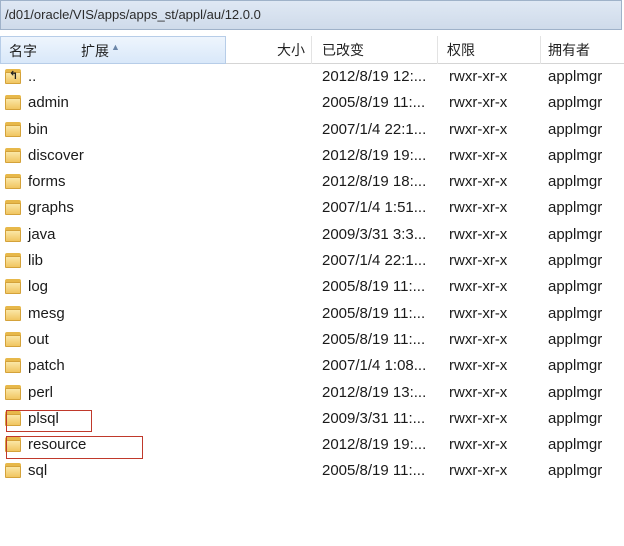  Describe the element at coordinates (312, 471) in the screenshot. I see `file-row: sql 2005/8/19 11:... rwxr-xr-x applmgr` at that location.